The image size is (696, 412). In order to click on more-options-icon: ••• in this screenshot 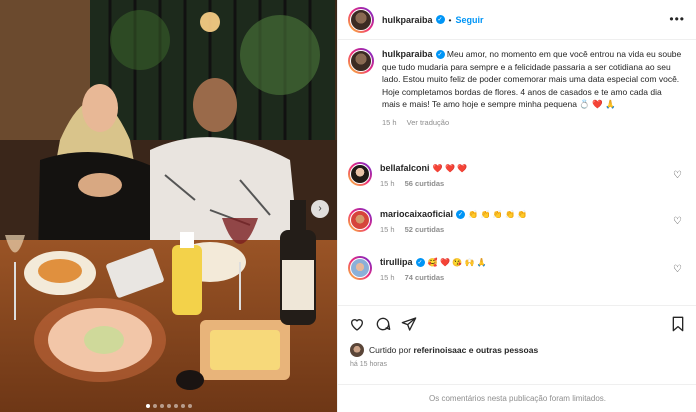, I will do `click(677, 19)`.